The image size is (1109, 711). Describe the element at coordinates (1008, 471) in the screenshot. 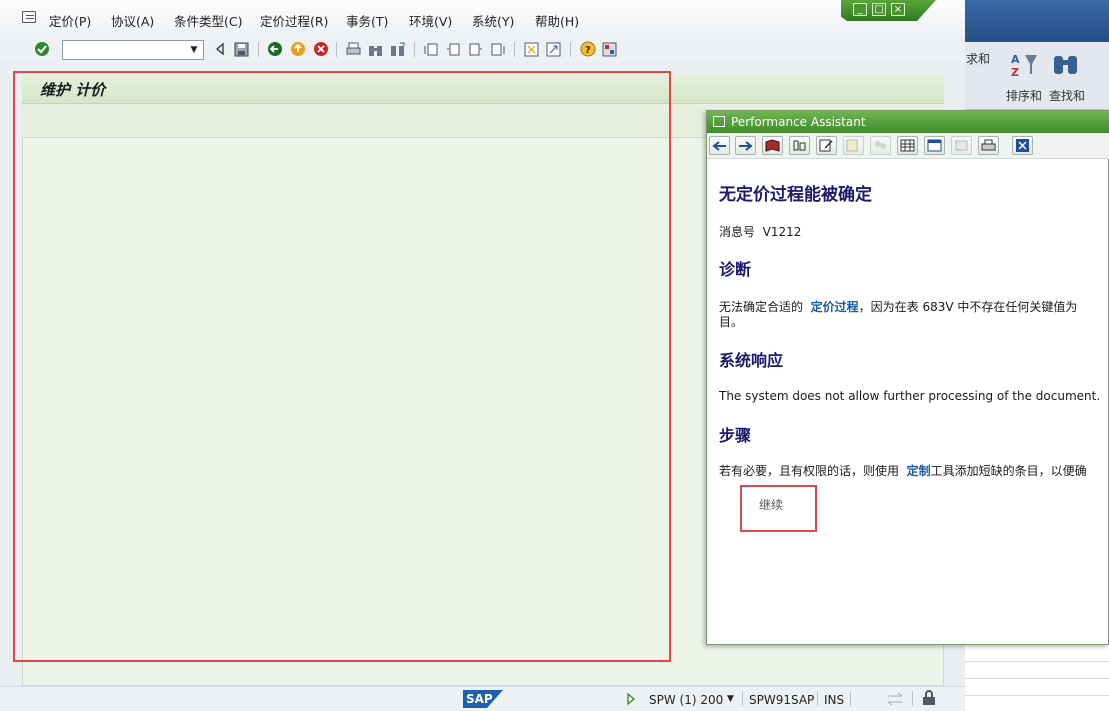

I see `procedure-text-part2: 工具添加短缺的条目，以便确` at that location.